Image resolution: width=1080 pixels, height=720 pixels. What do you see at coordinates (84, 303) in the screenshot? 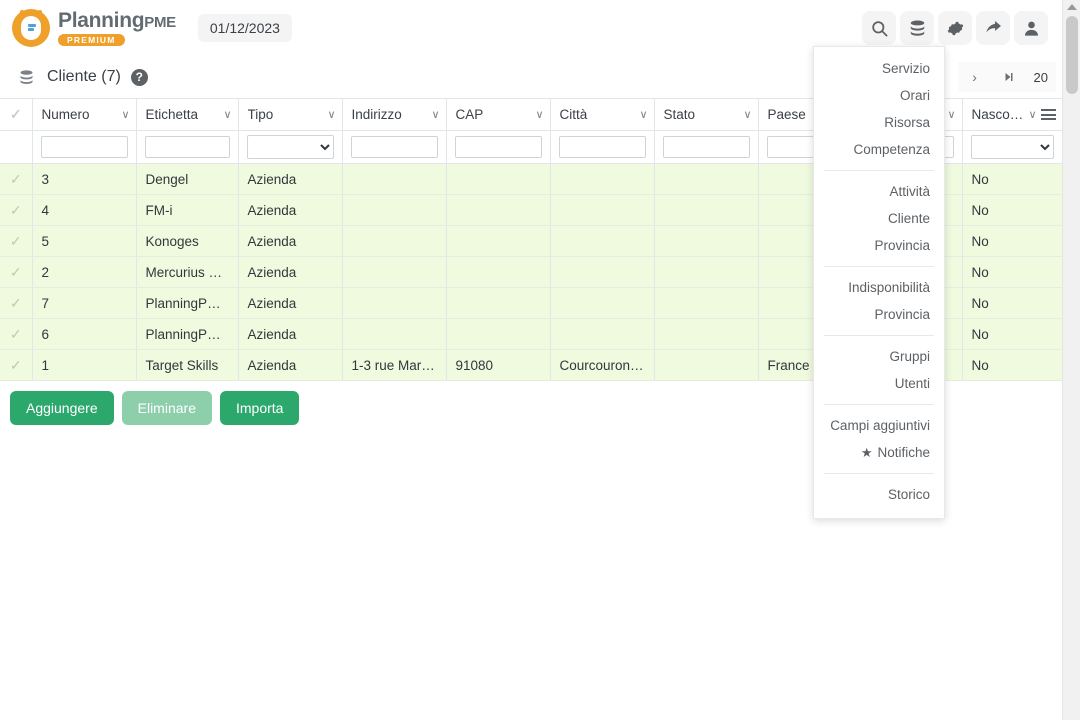
I see `cell-numero: 7` at bounding box center [84, 303].